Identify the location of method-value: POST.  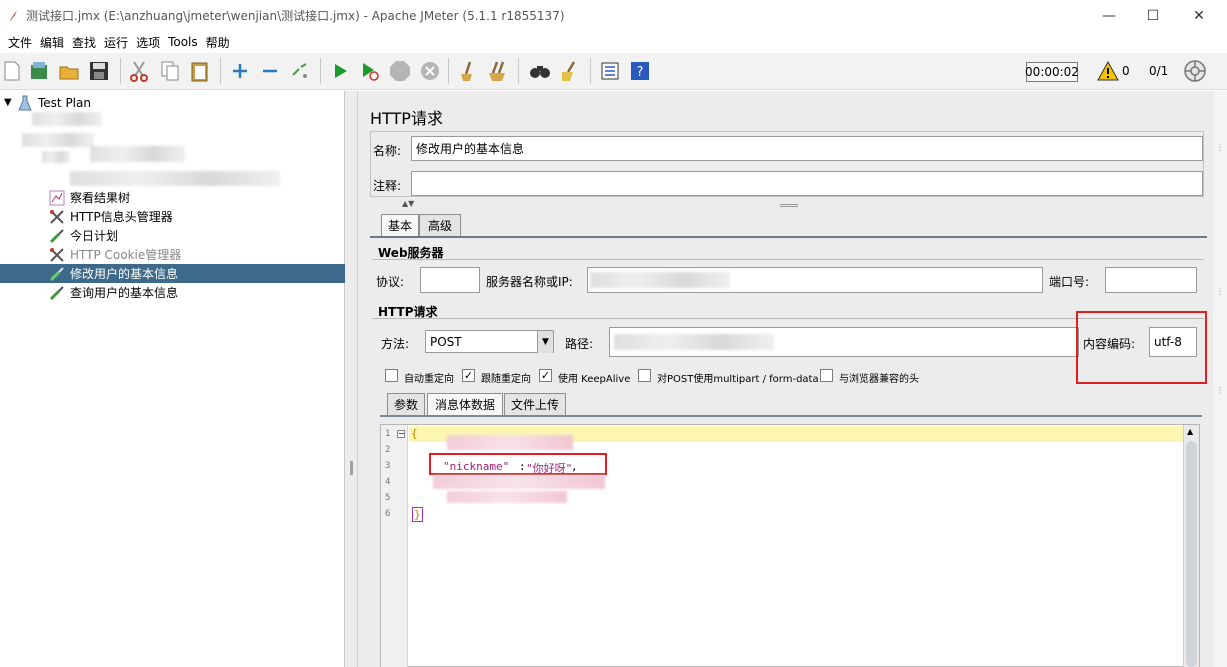
(446, 341).